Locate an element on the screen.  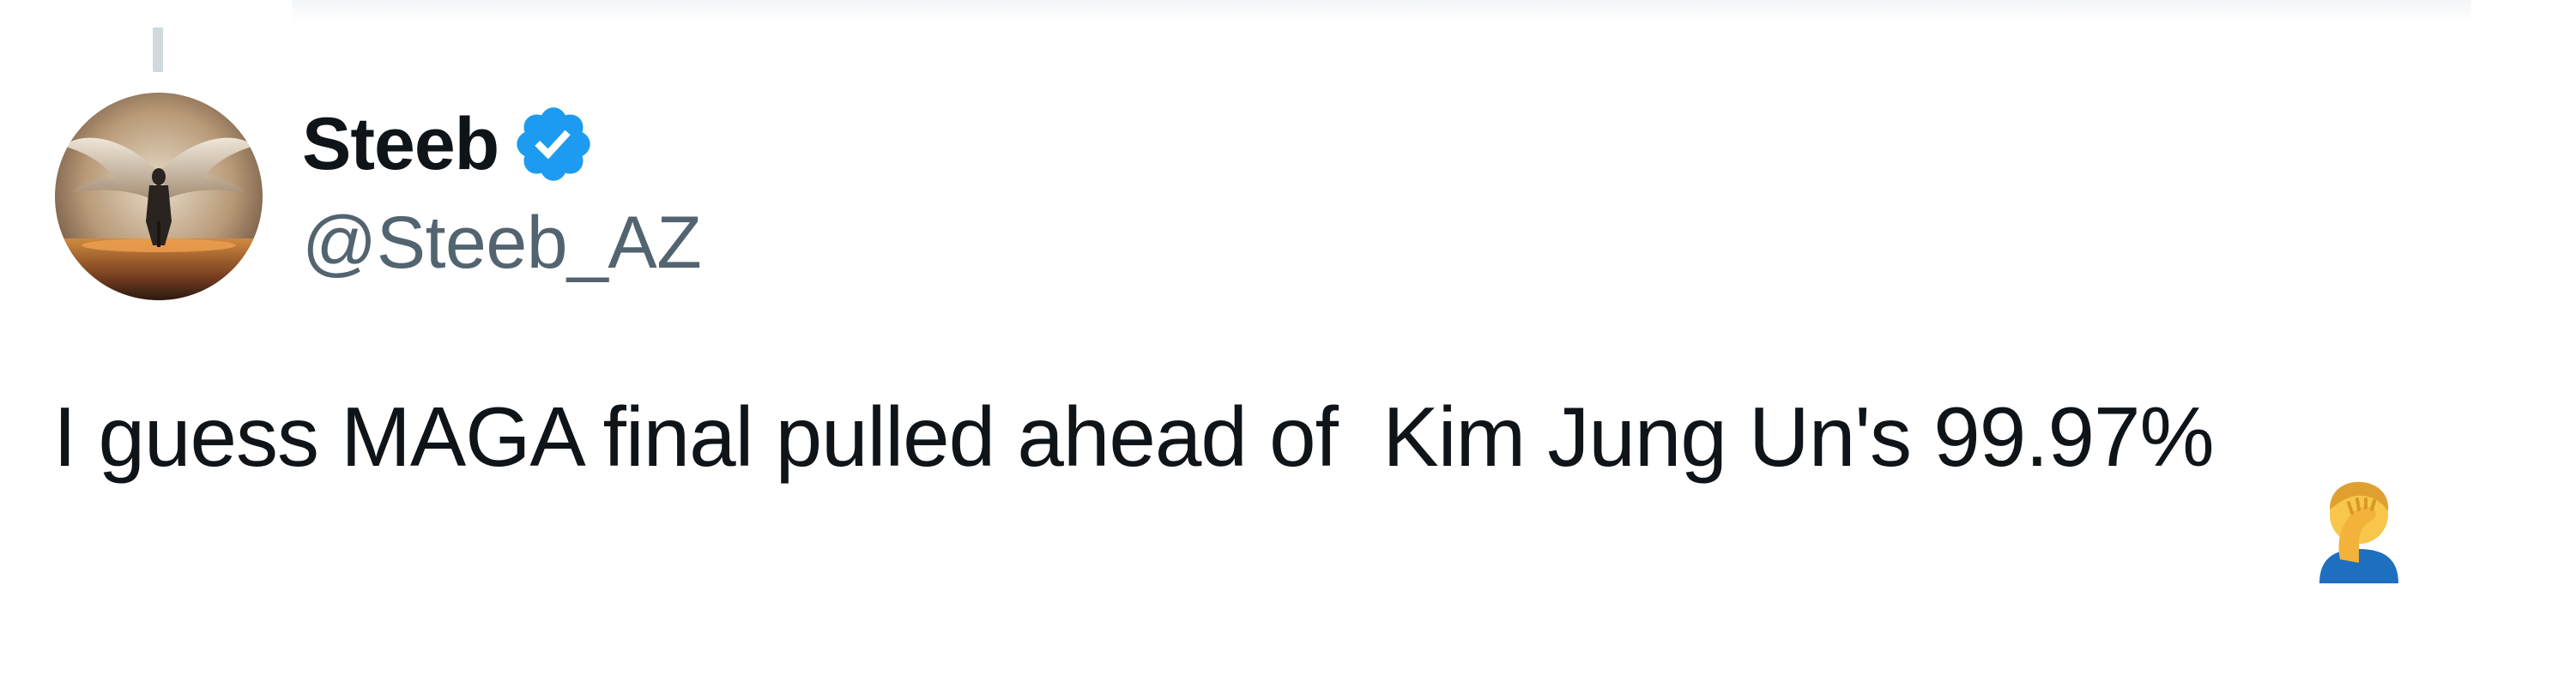
author-handle: @Steeb_AZ is located at coordinates (502, 243).